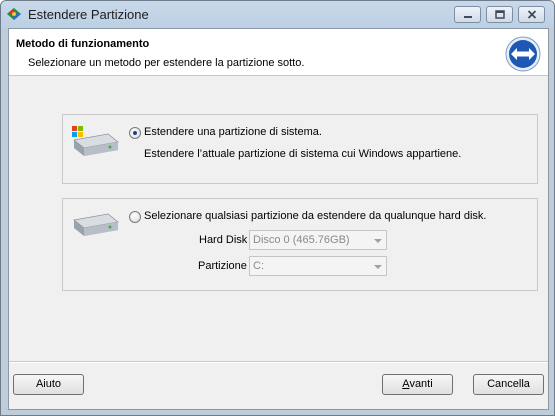  Describe the element at coordinates (258, 266) in the screenshot. I see `partition-value: C:` at that location.